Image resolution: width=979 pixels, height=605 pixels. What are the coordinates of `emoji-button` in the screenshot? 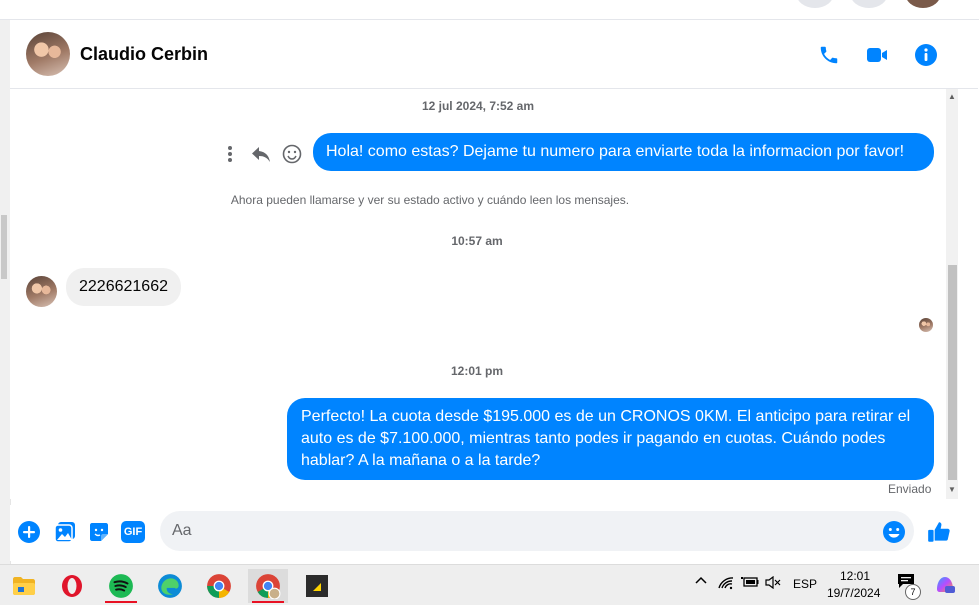 It's located at (894, 532).